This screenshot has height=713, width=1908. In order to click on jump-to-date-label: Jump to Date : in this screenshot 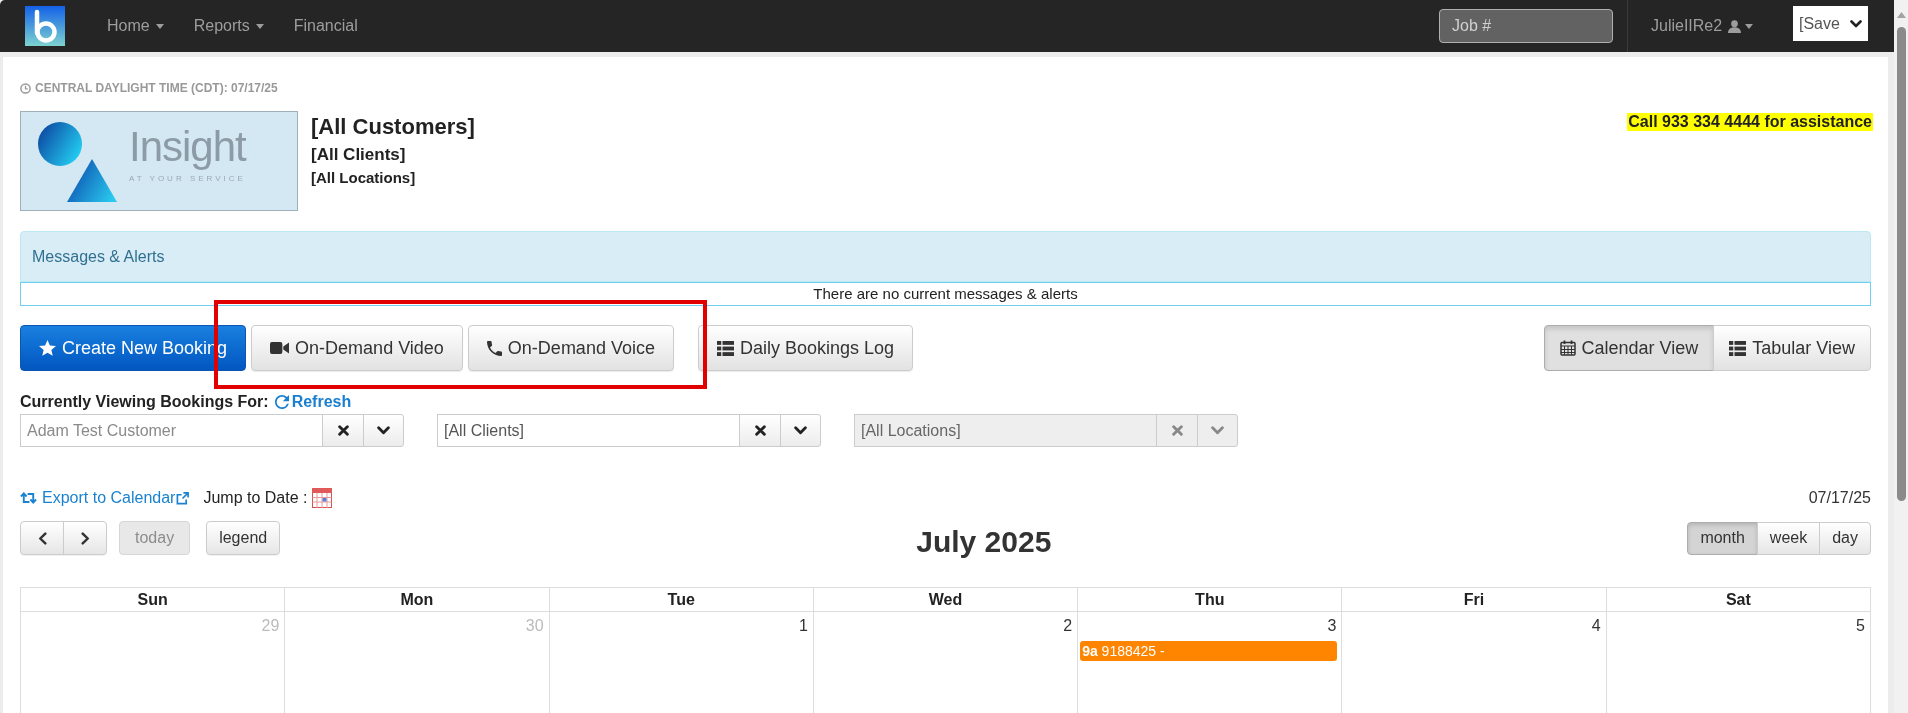, I will do `click(255, 498)`.